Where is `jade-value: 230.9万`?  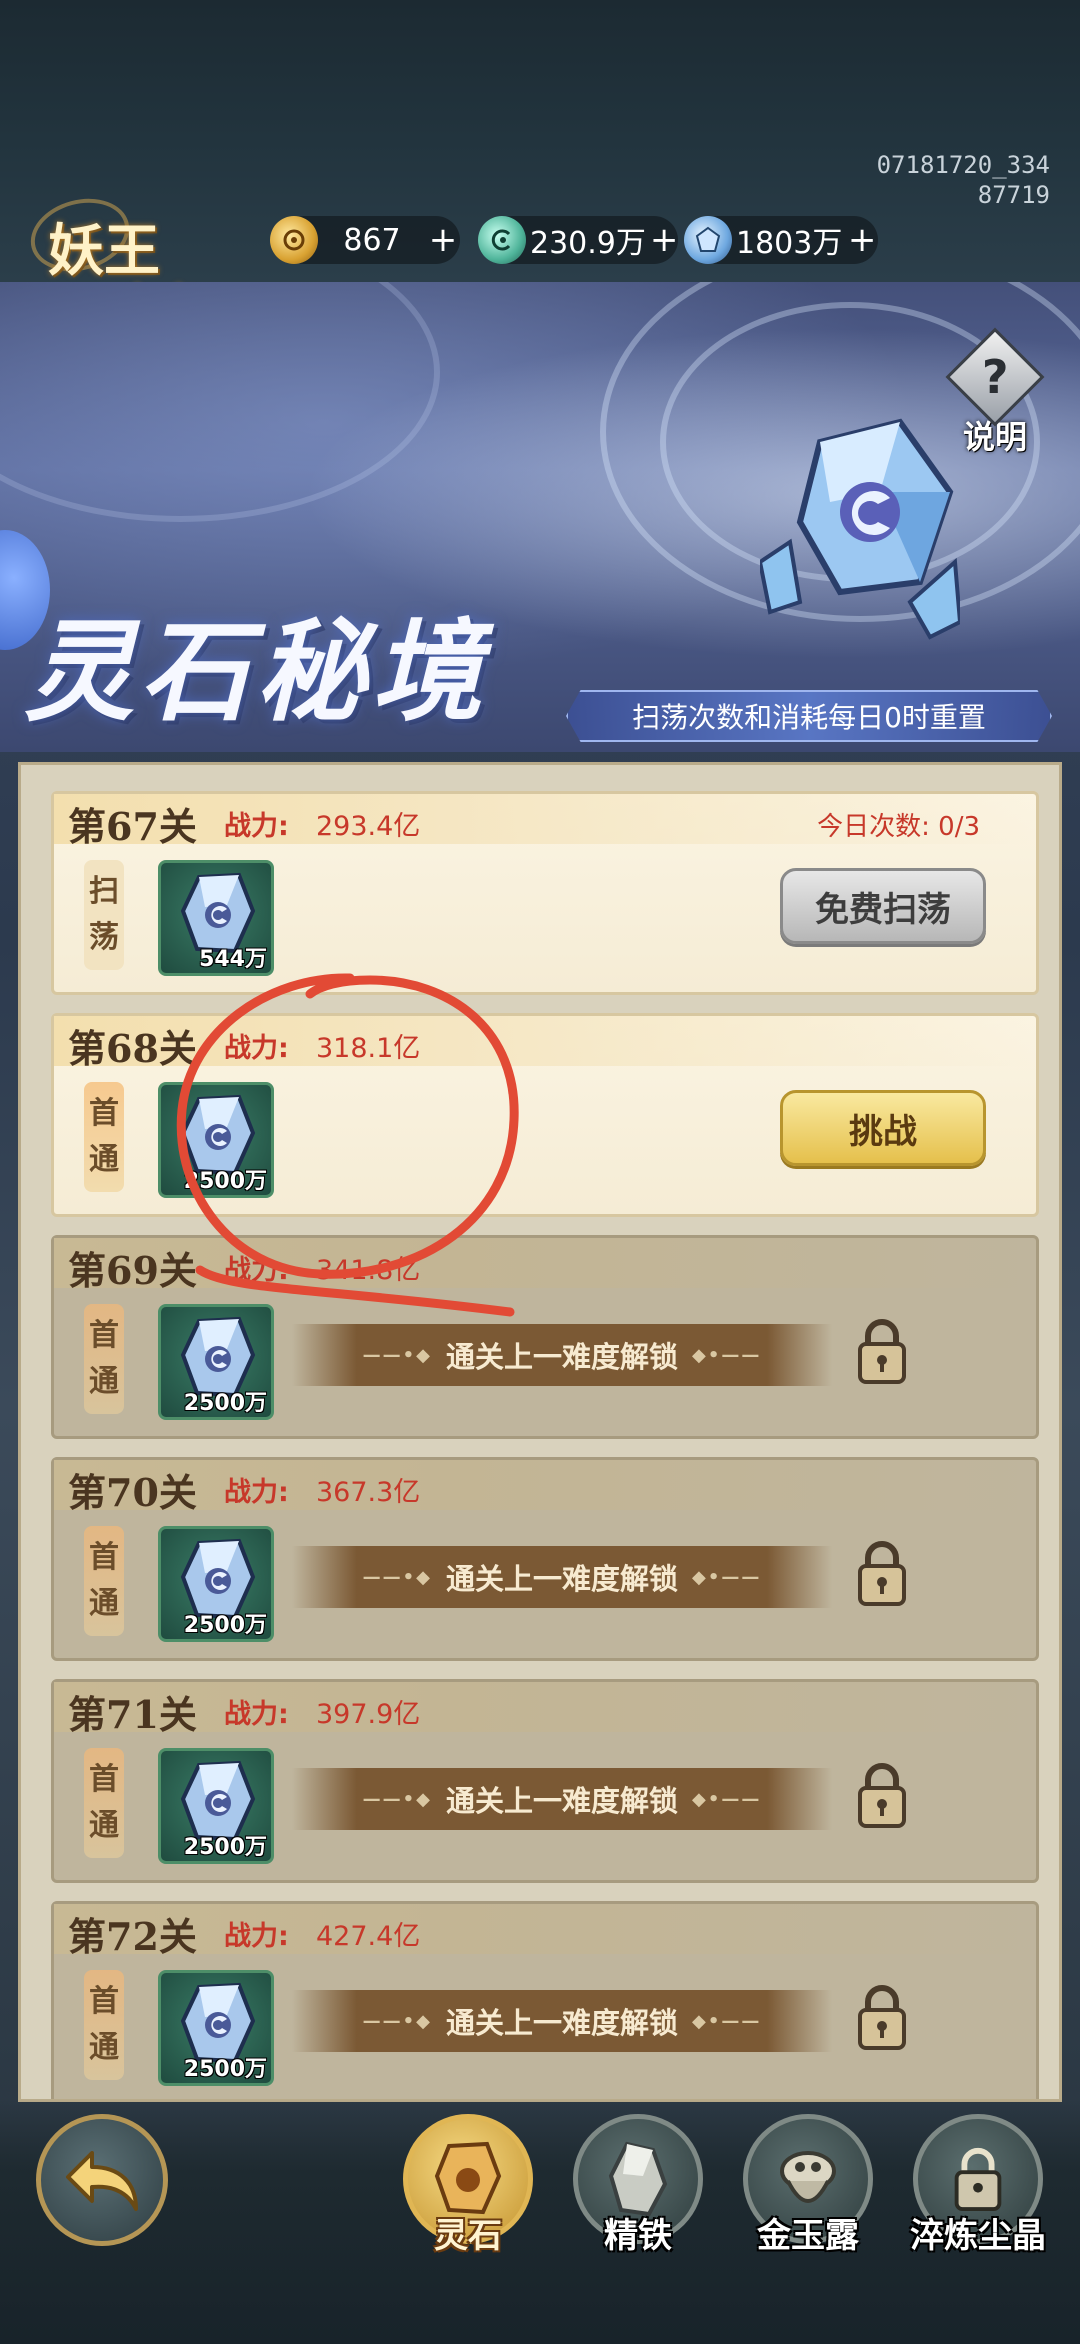
jade-value: 230.9万 is located at coordinates (588, 243).